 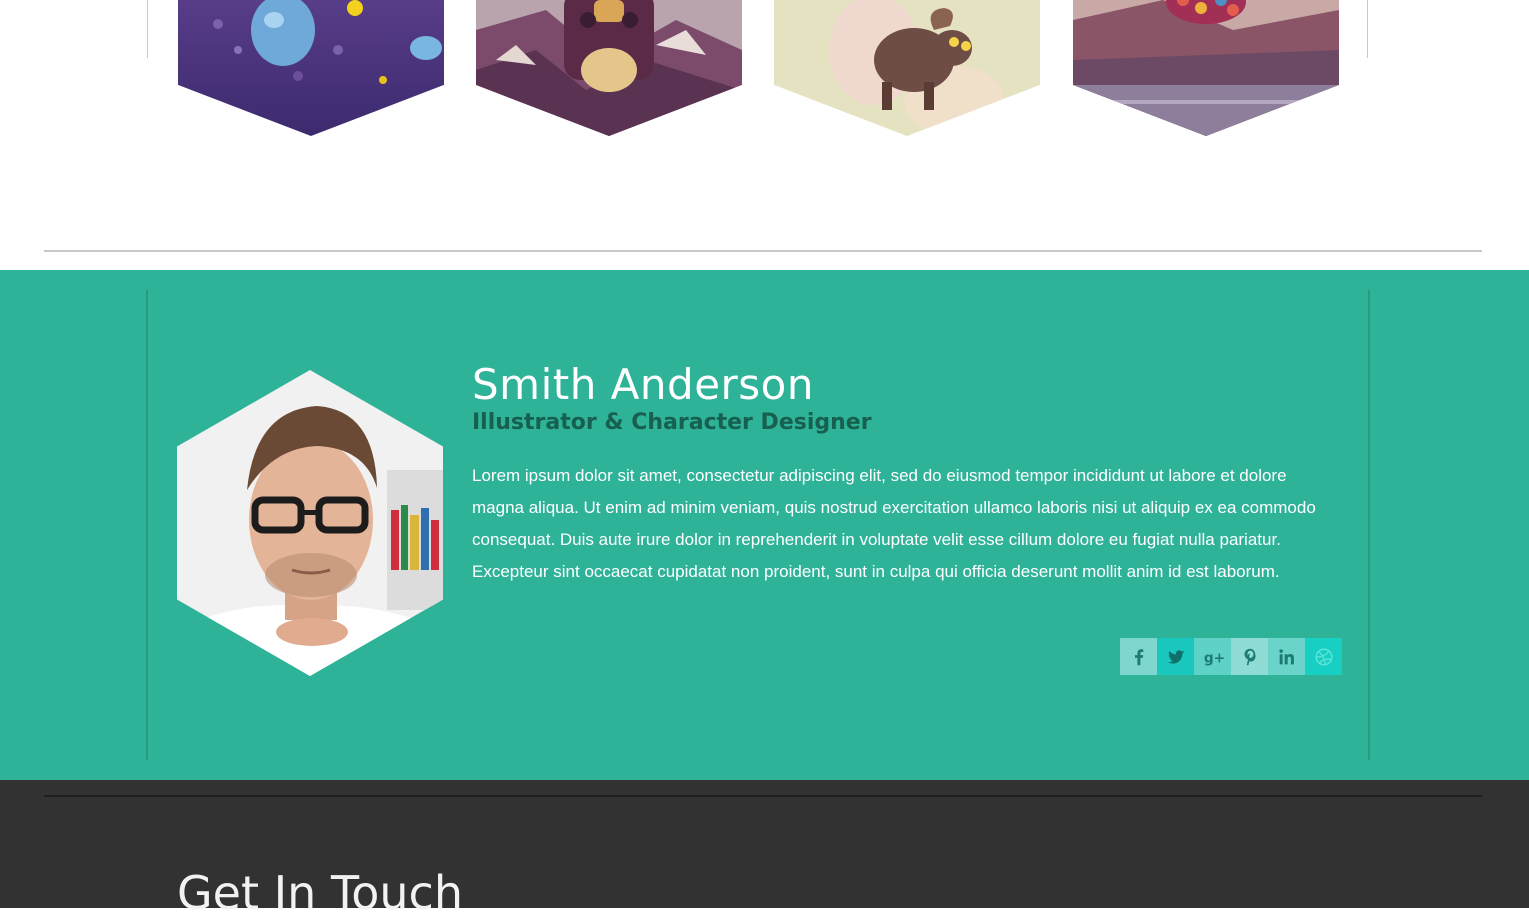 I want to click on profile-left-rule, so click(x=147, y=525).